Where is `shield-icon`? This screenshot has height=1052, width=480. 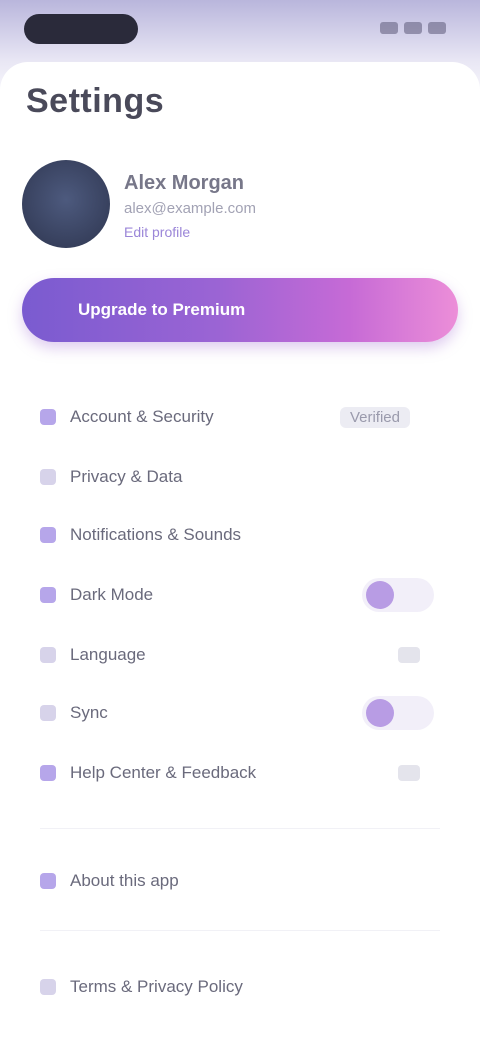 shield-icon is located at coordinates (48, 417).